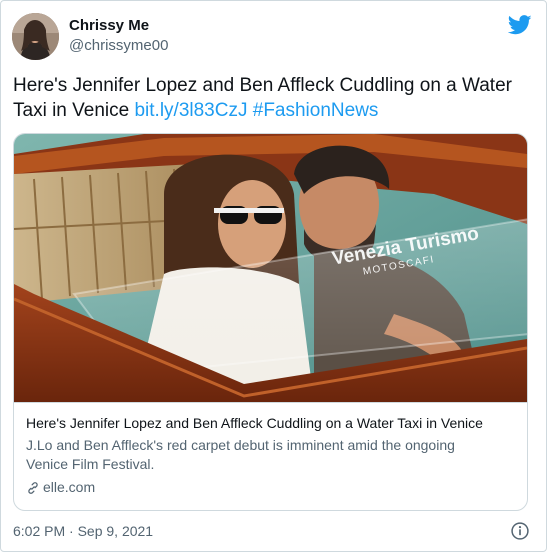  I want to click on display-name: Chrissy Me, so click(118, 26).